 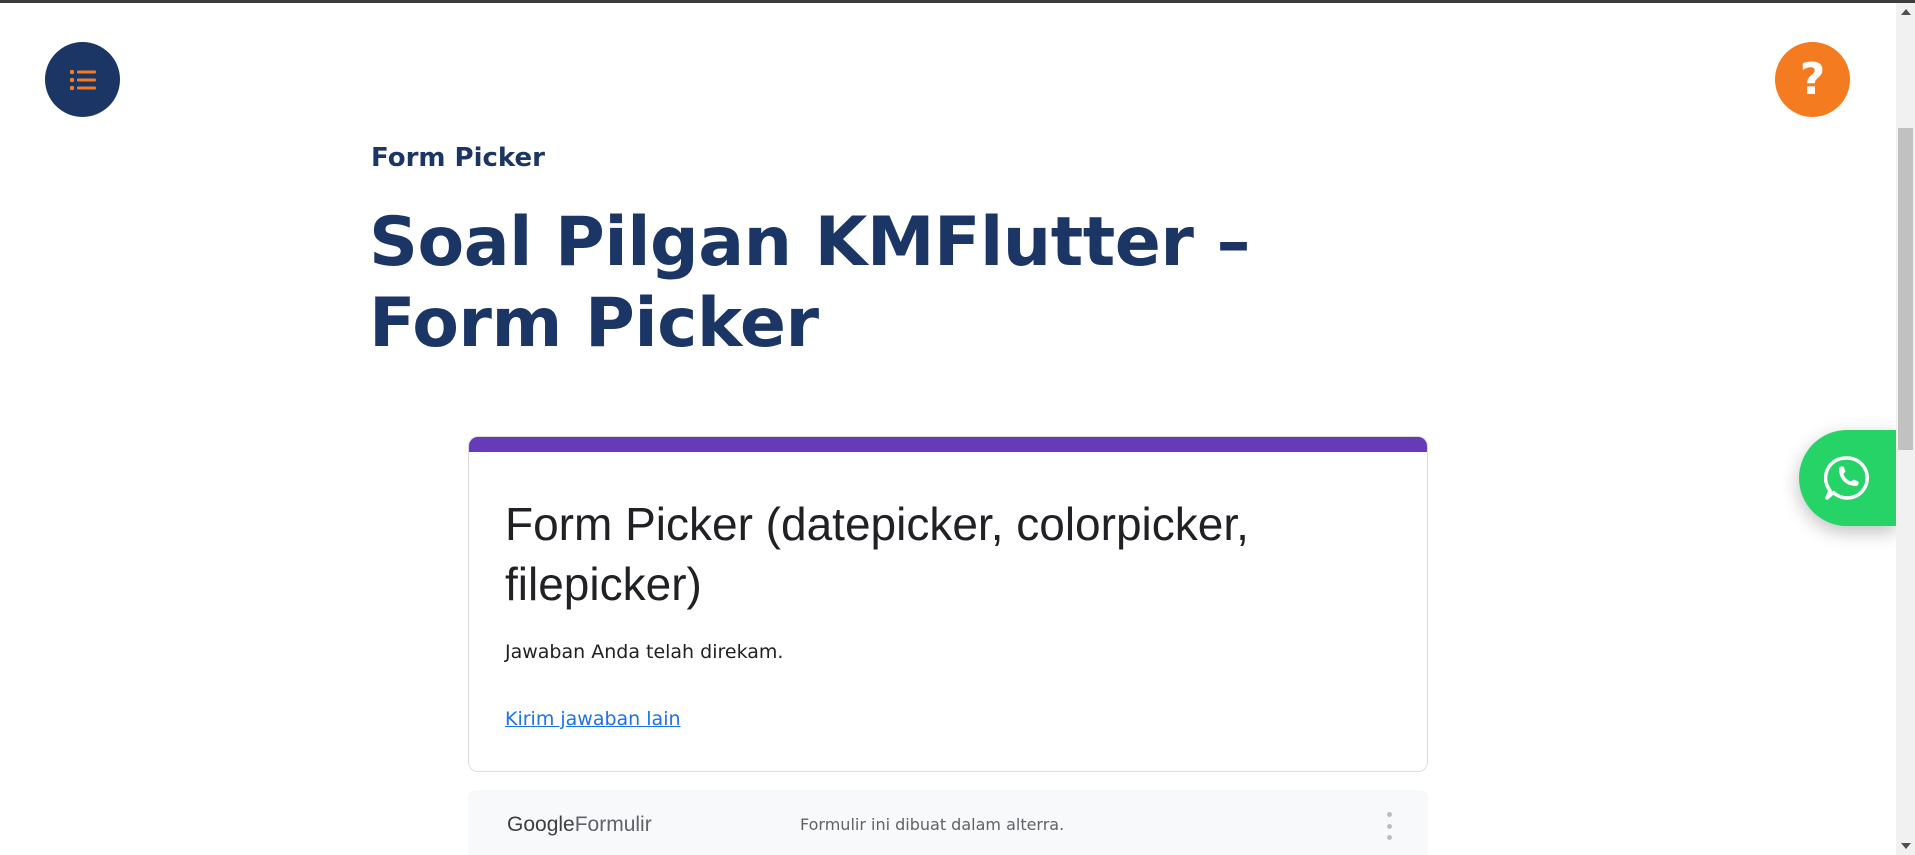 What do you see at coordinates (613, 824) in the screenshot?
I see `logo-product-text: Formulir` at bounding box center [613, 824].